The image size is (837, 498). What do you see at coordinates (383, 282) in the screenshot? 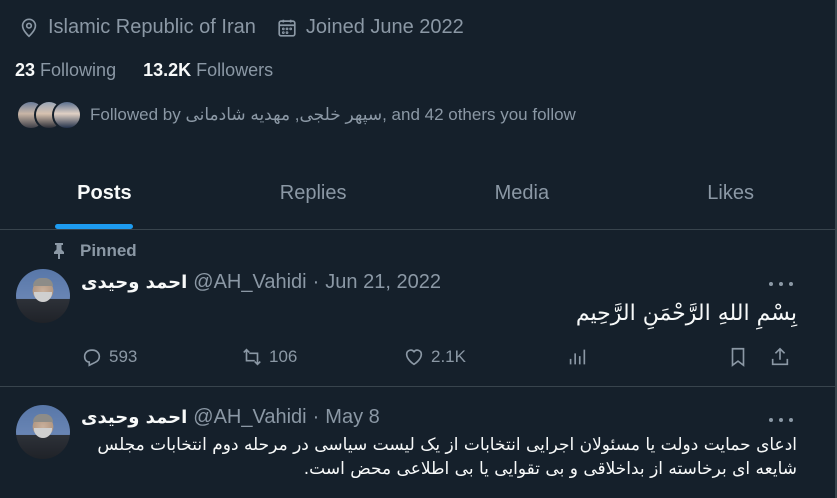
I see `tweet-date: Jun 21, 2022` at bounding box center [383, 282].